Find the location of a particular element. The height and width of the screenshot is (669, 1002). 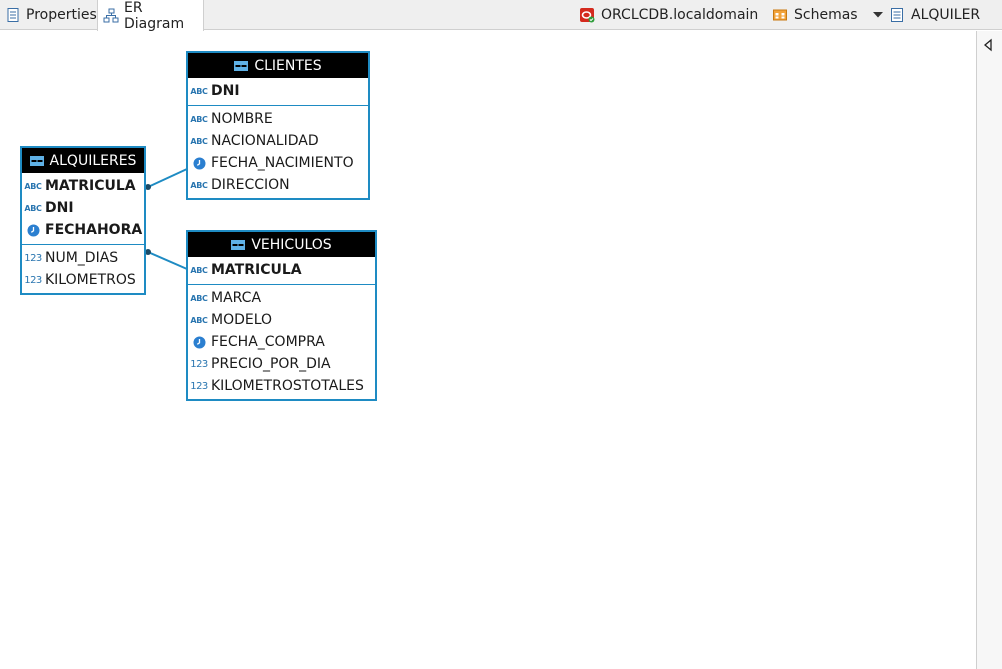

column-row: 123 KILOMETROSTOTALES is located at coordinates (281, 386).